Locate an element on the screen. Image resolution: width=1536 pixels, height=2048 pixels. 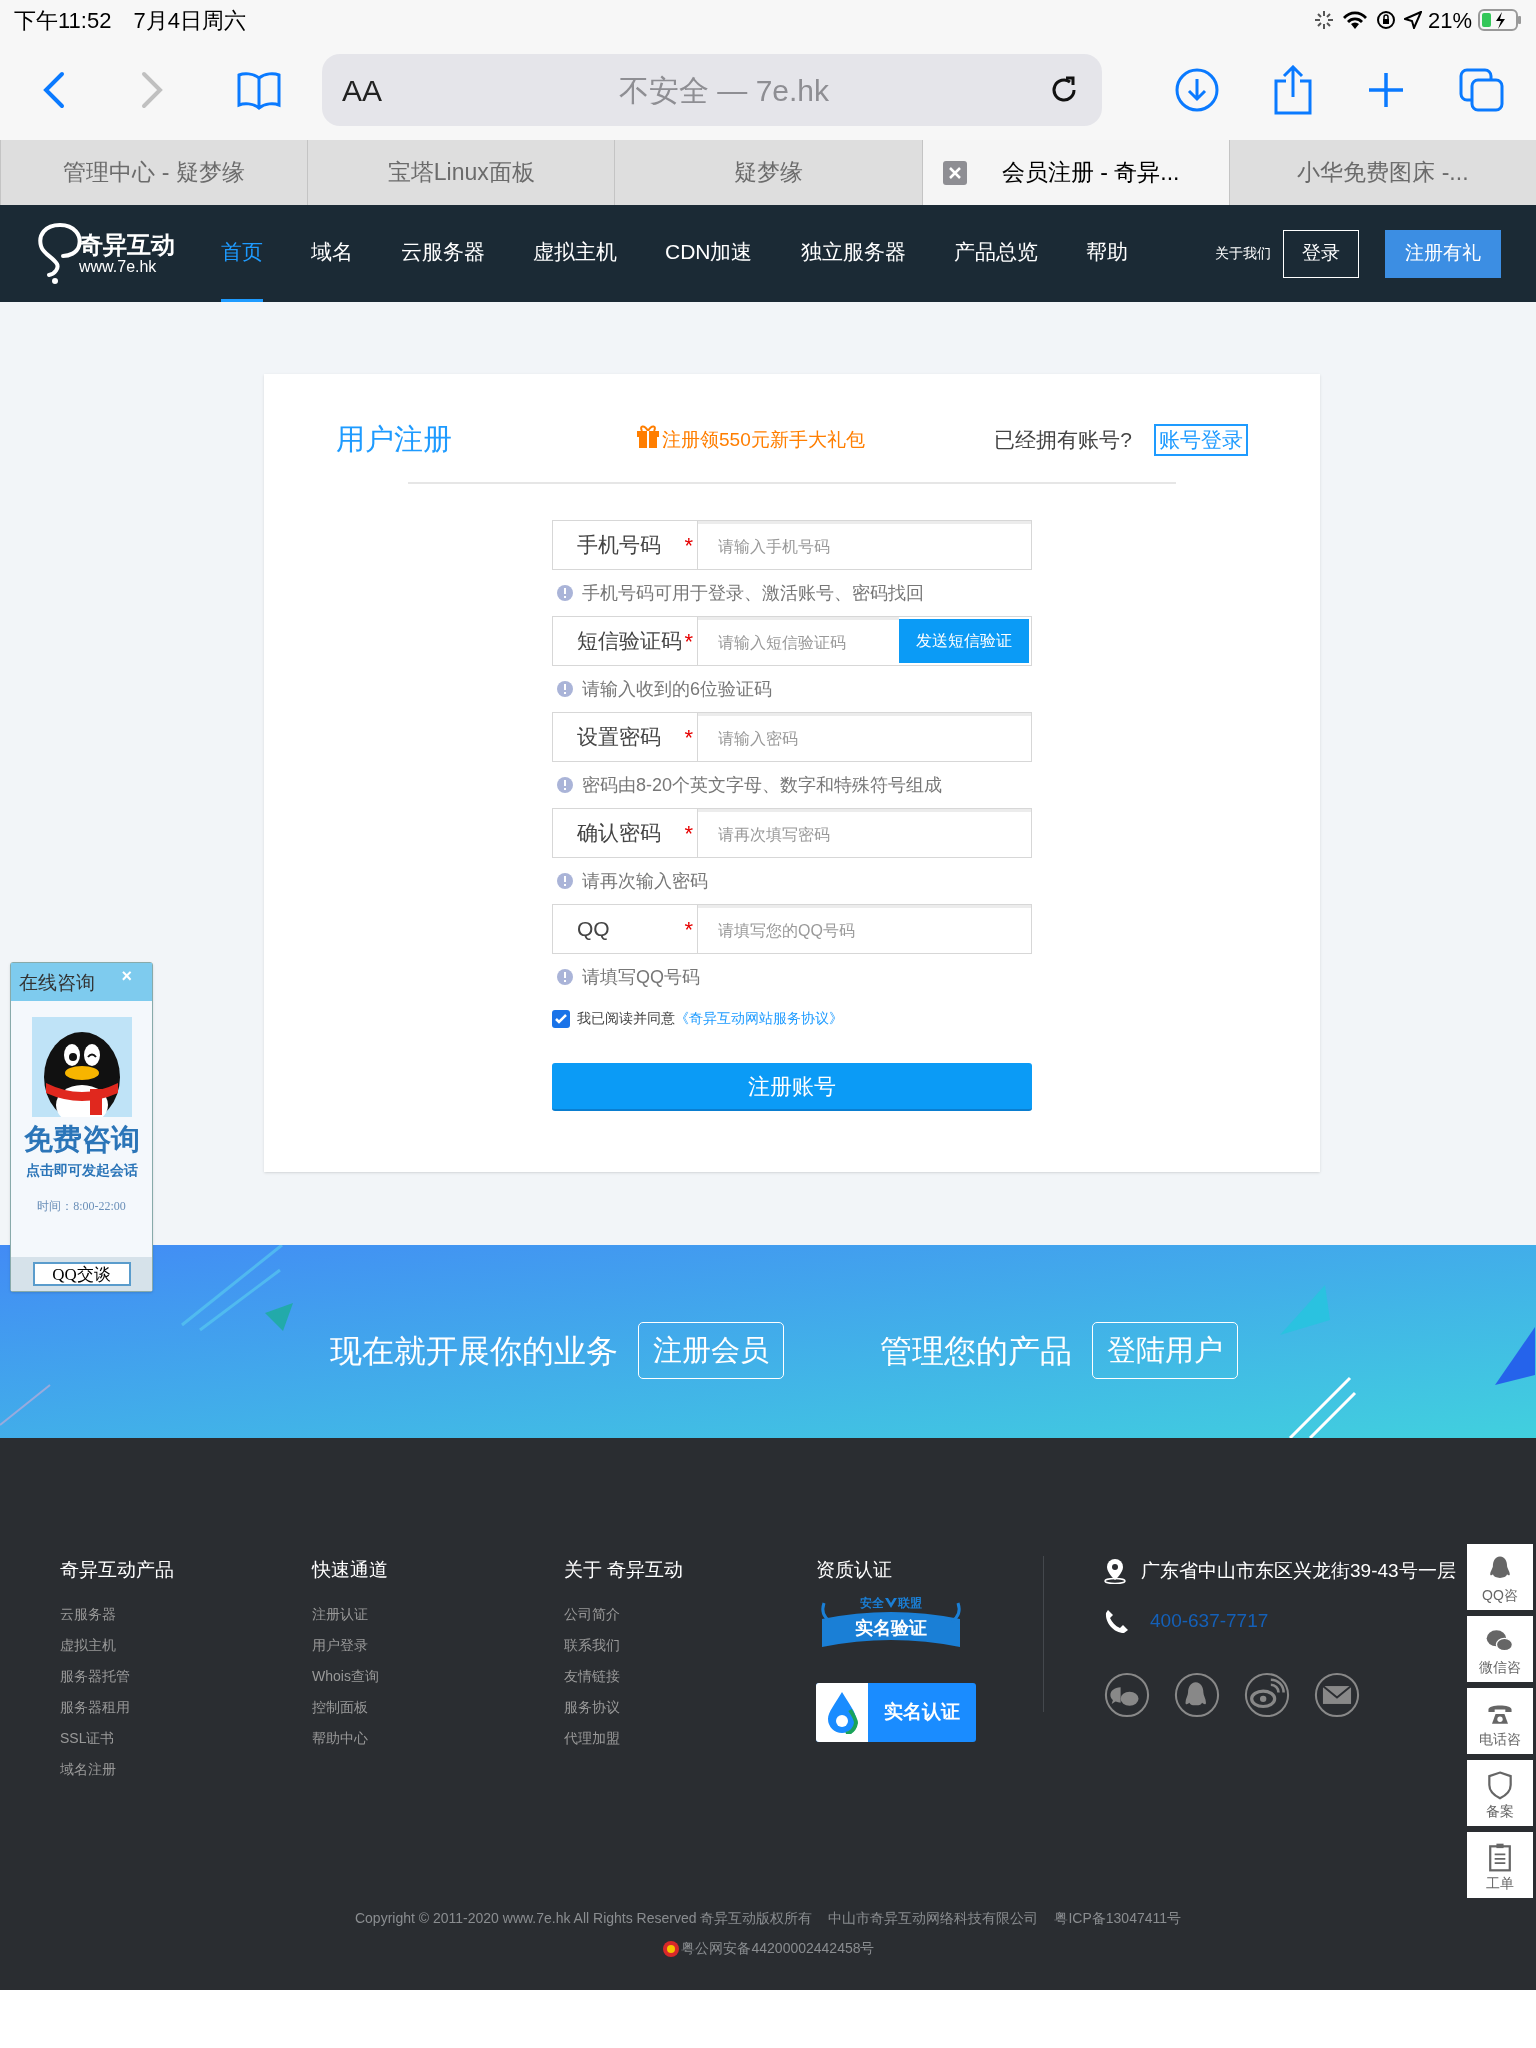
footer-link: 联系我们 is located at coordinates (690, 1645).